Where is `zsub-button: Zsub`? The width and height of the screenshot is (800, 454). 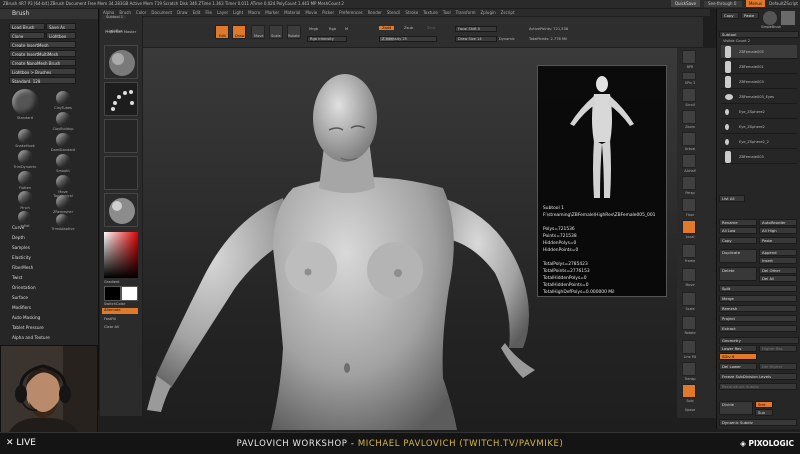
zsub-button: Zsub is located at coordinates (408, 28).